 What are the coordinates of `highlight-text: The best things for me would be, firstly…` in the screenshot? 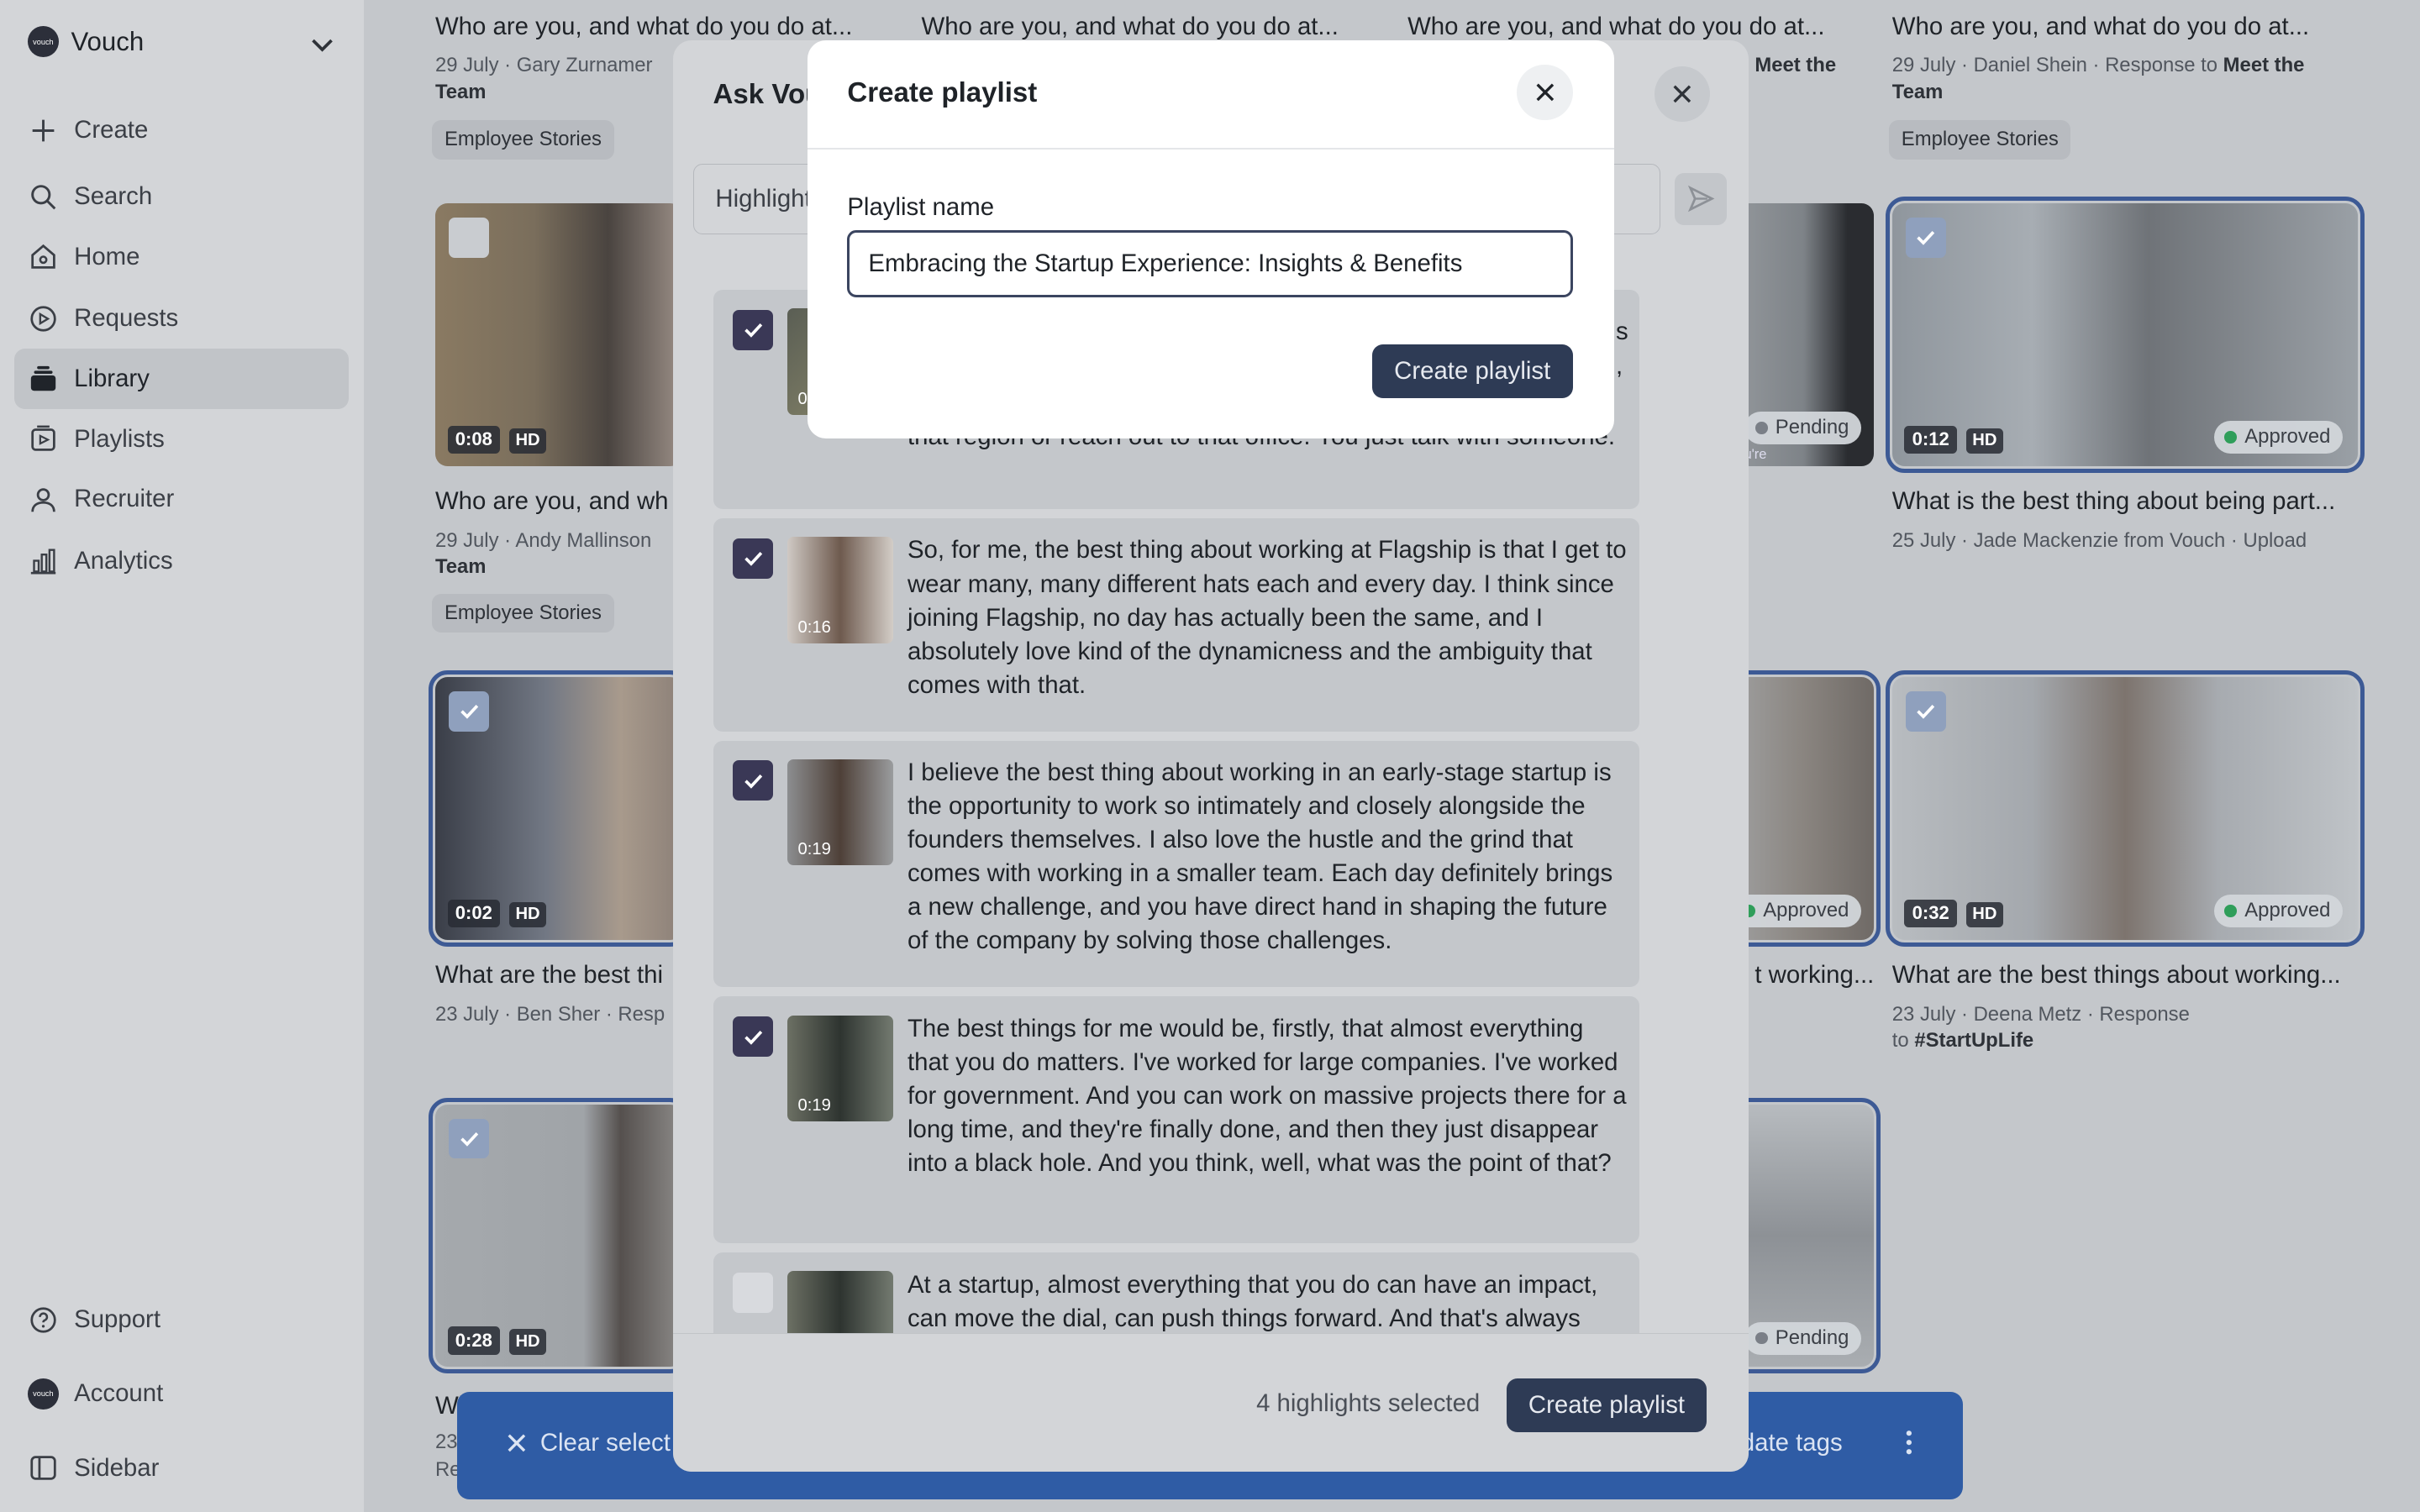 It's located at (1267, 1096).